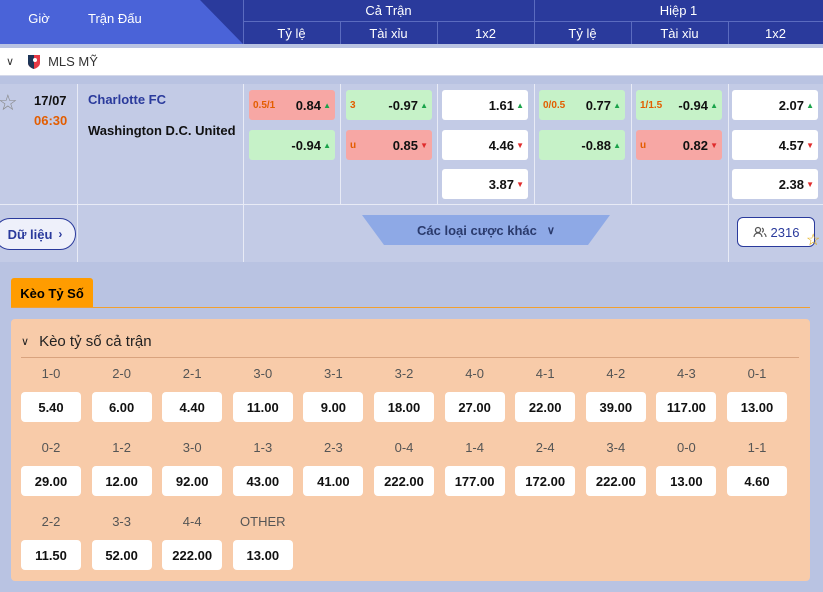 Image resolution: width=823 pixels, height=592 pixels. I want to click on score-odds-button: 4.60, so click(757, 481).